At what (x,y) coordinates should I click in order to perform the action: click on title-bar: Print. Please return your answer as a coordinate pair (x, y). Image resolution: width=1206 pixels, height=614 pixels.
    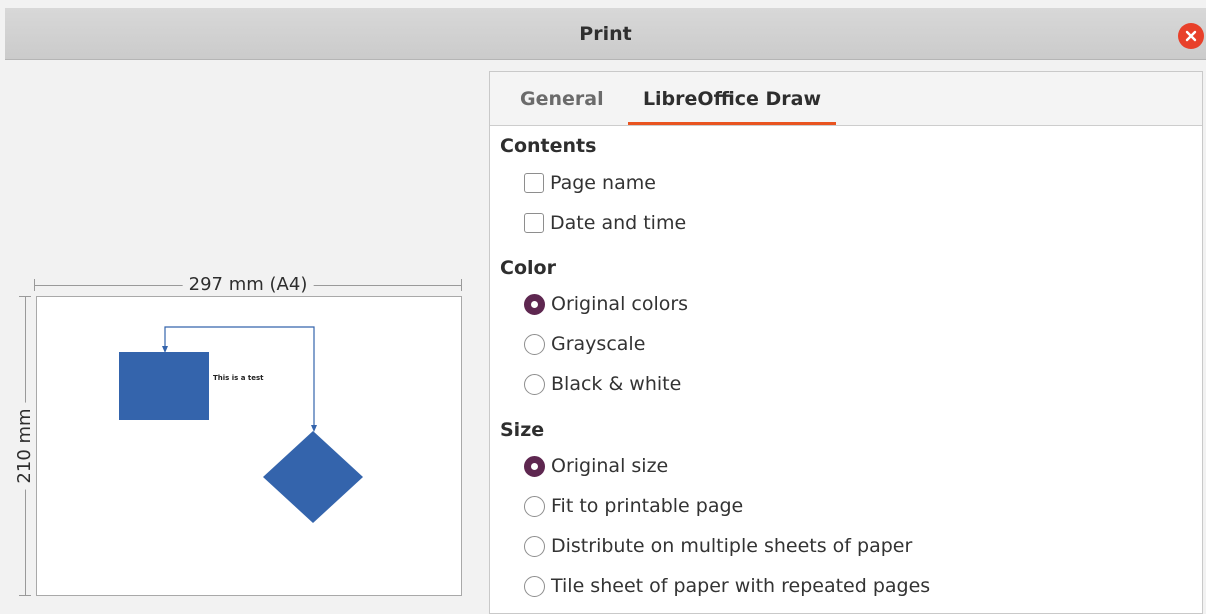
    Looking at the image, I should click on (605, 34).